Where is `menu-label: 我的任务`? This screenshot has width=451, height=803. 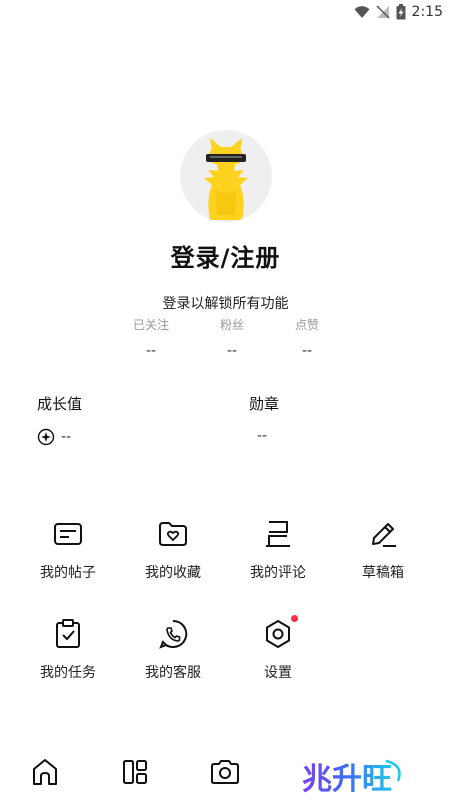
menu-label: 我的任务 is located at coordinates (68, 673).